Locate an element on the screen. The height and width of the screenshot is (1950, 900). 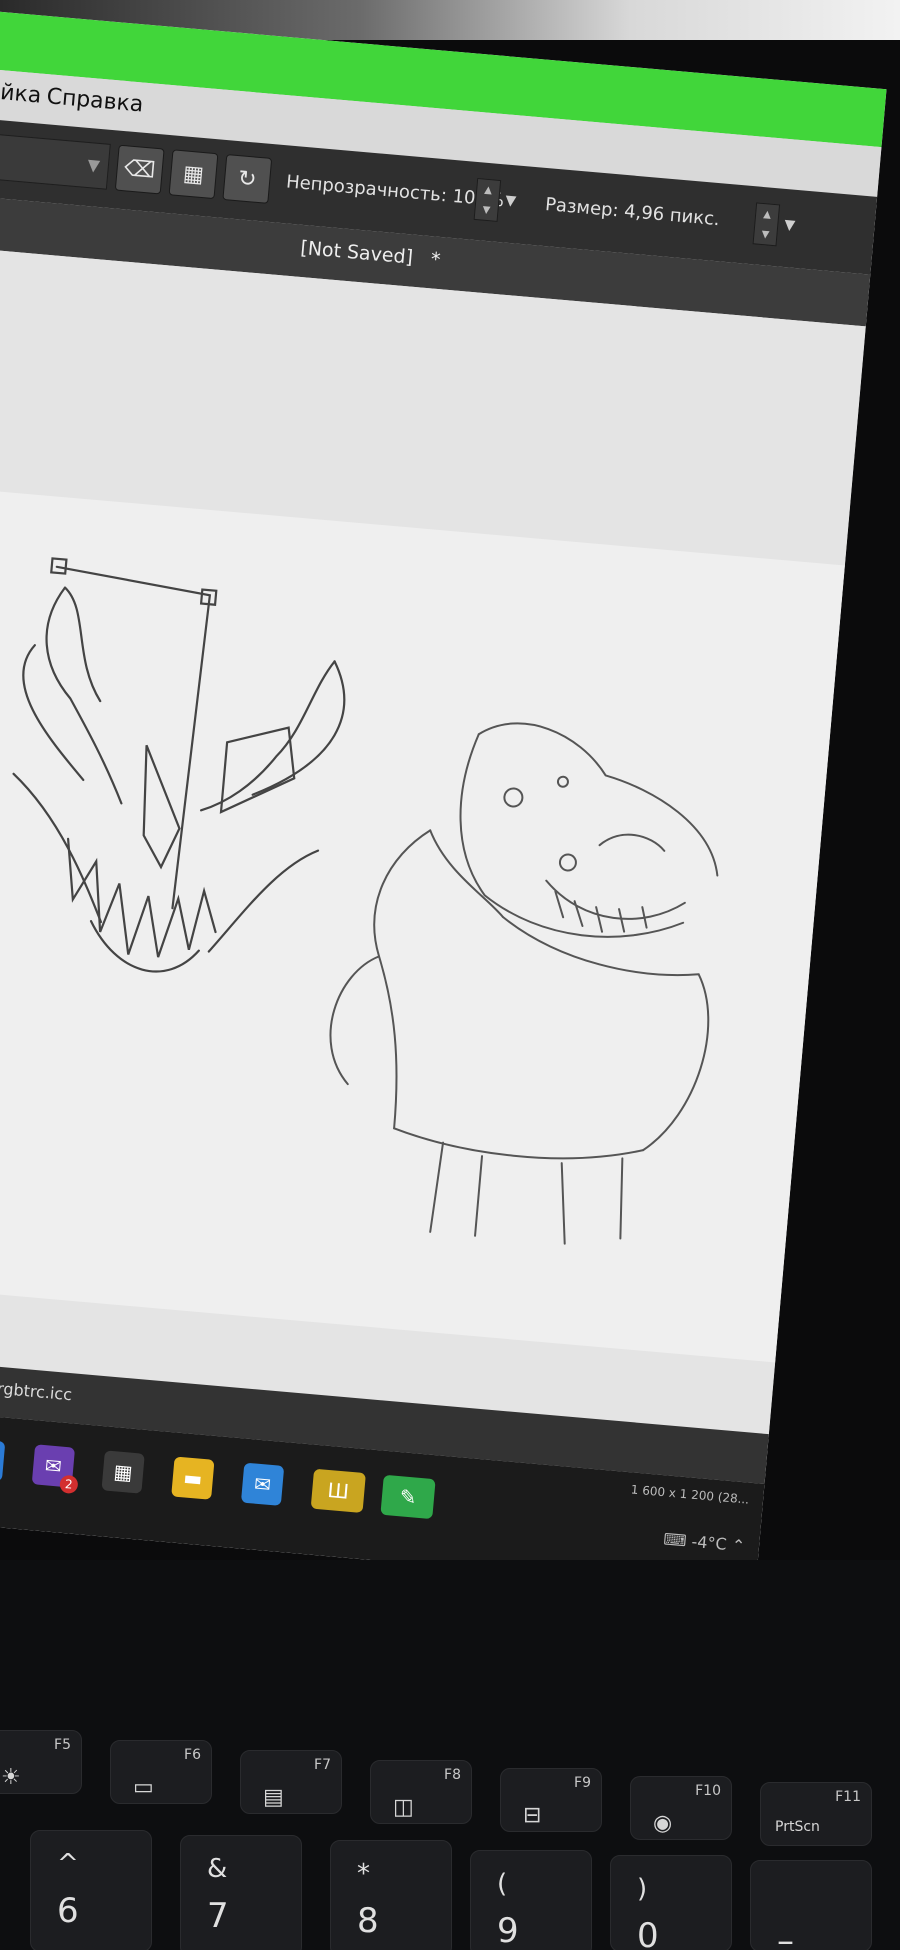
brightness-icon: ☀ is located at coordinates (11, 1777).